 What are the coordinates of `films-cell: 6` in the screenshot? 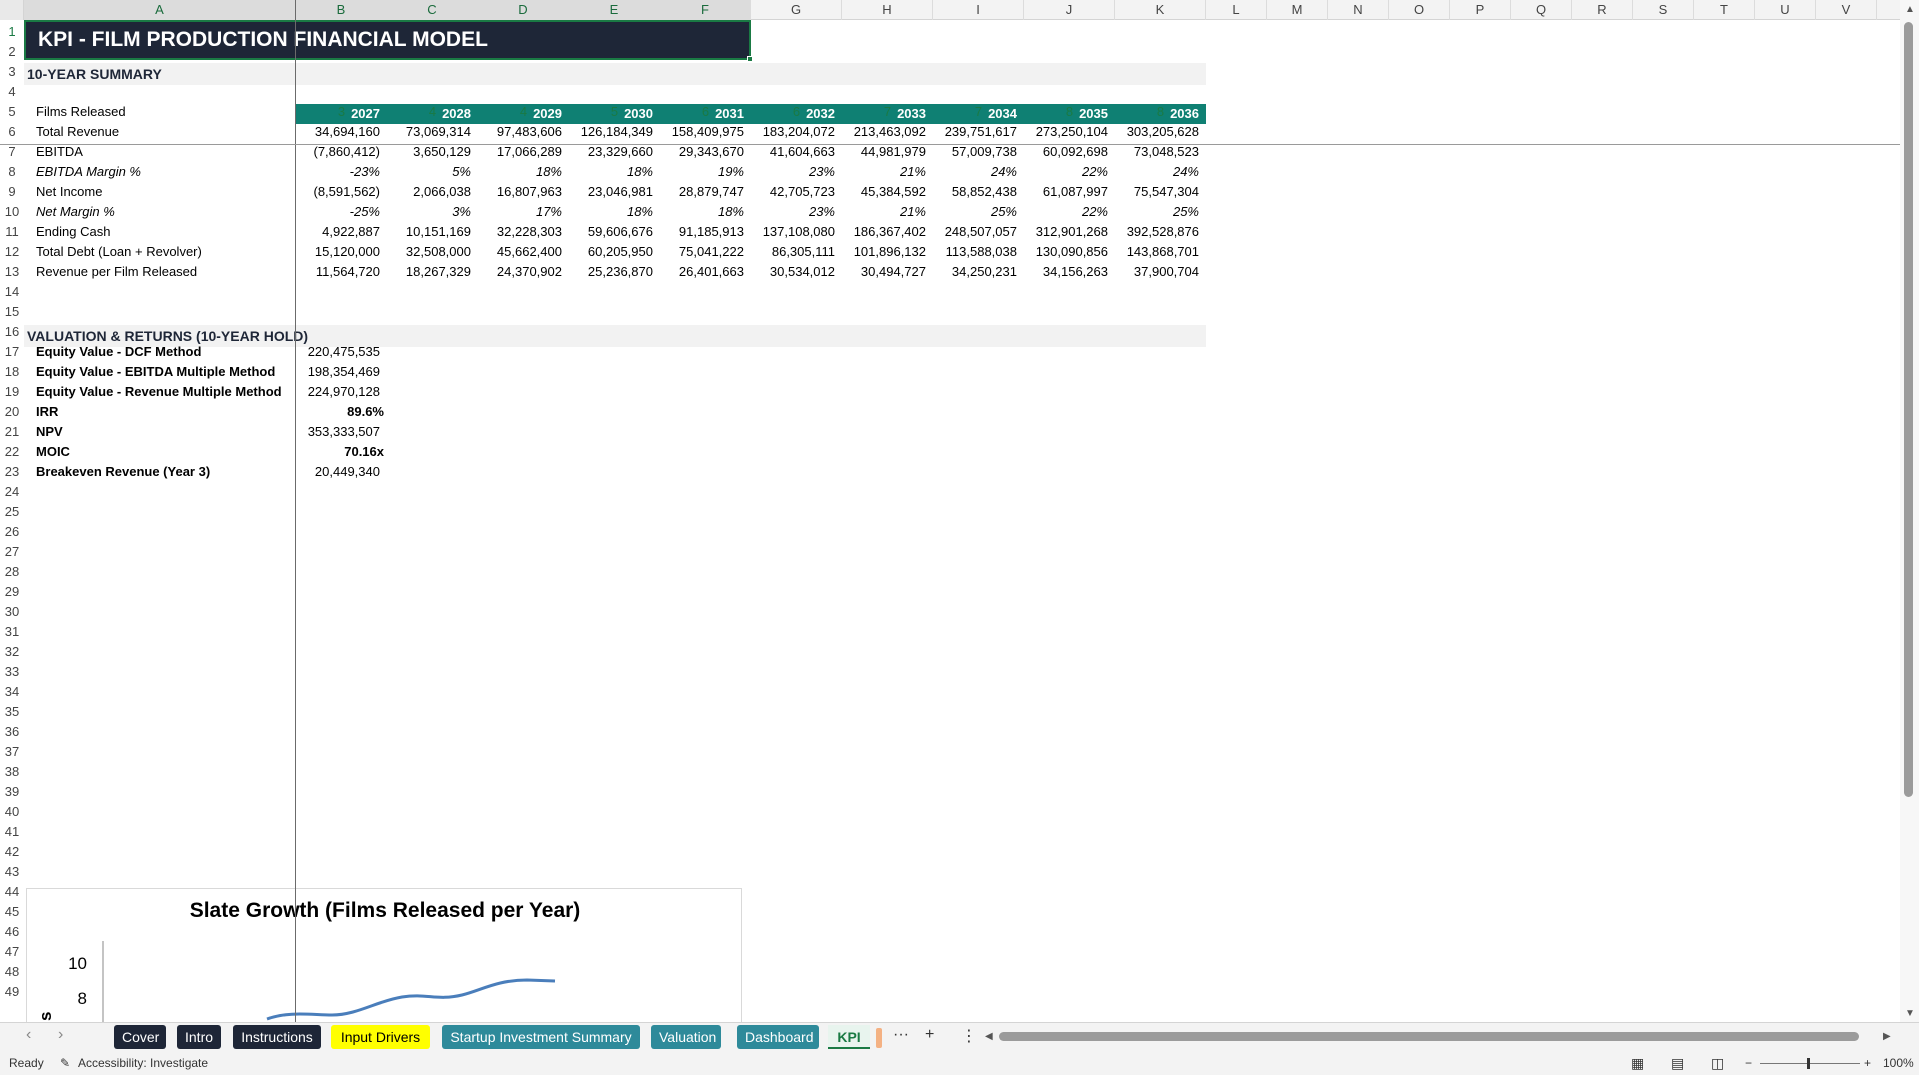 It's located at (796, 112).